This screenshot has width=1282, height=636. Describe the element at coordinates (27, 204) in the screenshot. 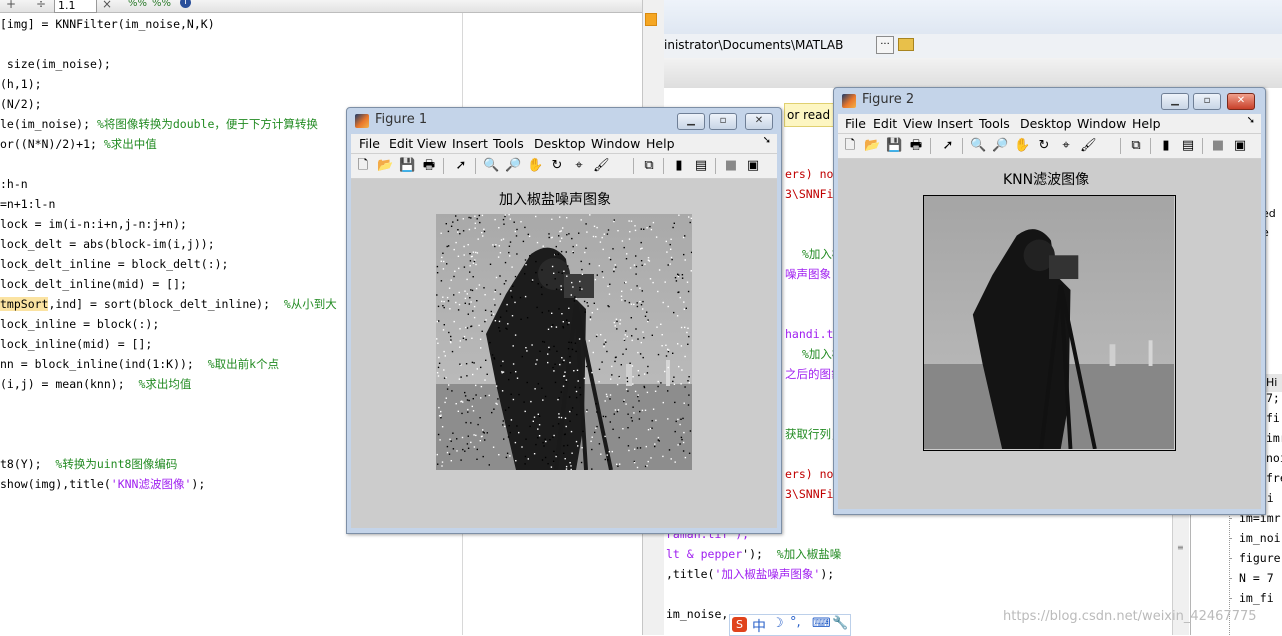

I see `code-line: =n+1:l-n` at that location.